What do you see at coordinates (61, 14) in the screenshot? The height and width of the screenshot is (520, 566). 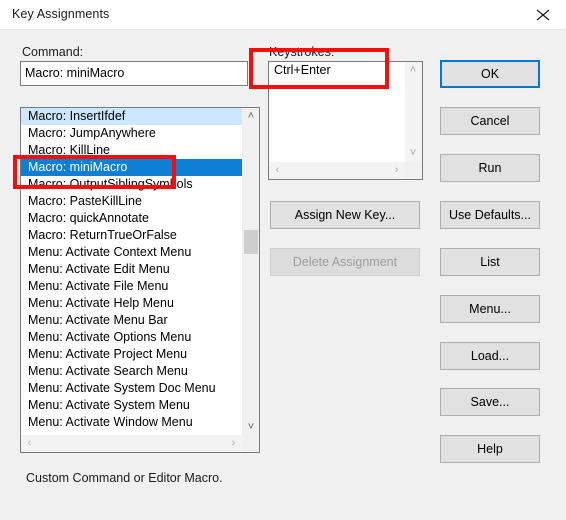 I see `window-title: Key Assignments` at bounding box center [61, 14].